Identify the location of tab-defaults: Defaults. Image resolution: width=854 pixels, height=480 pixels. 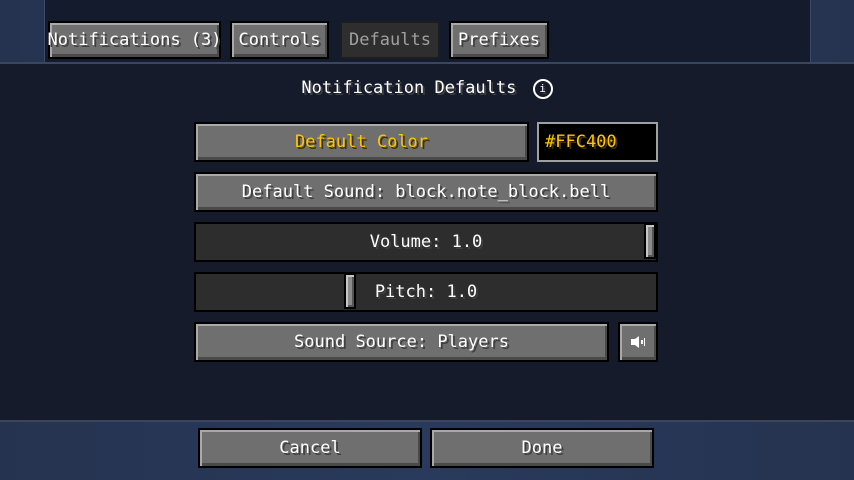
(390, 40).